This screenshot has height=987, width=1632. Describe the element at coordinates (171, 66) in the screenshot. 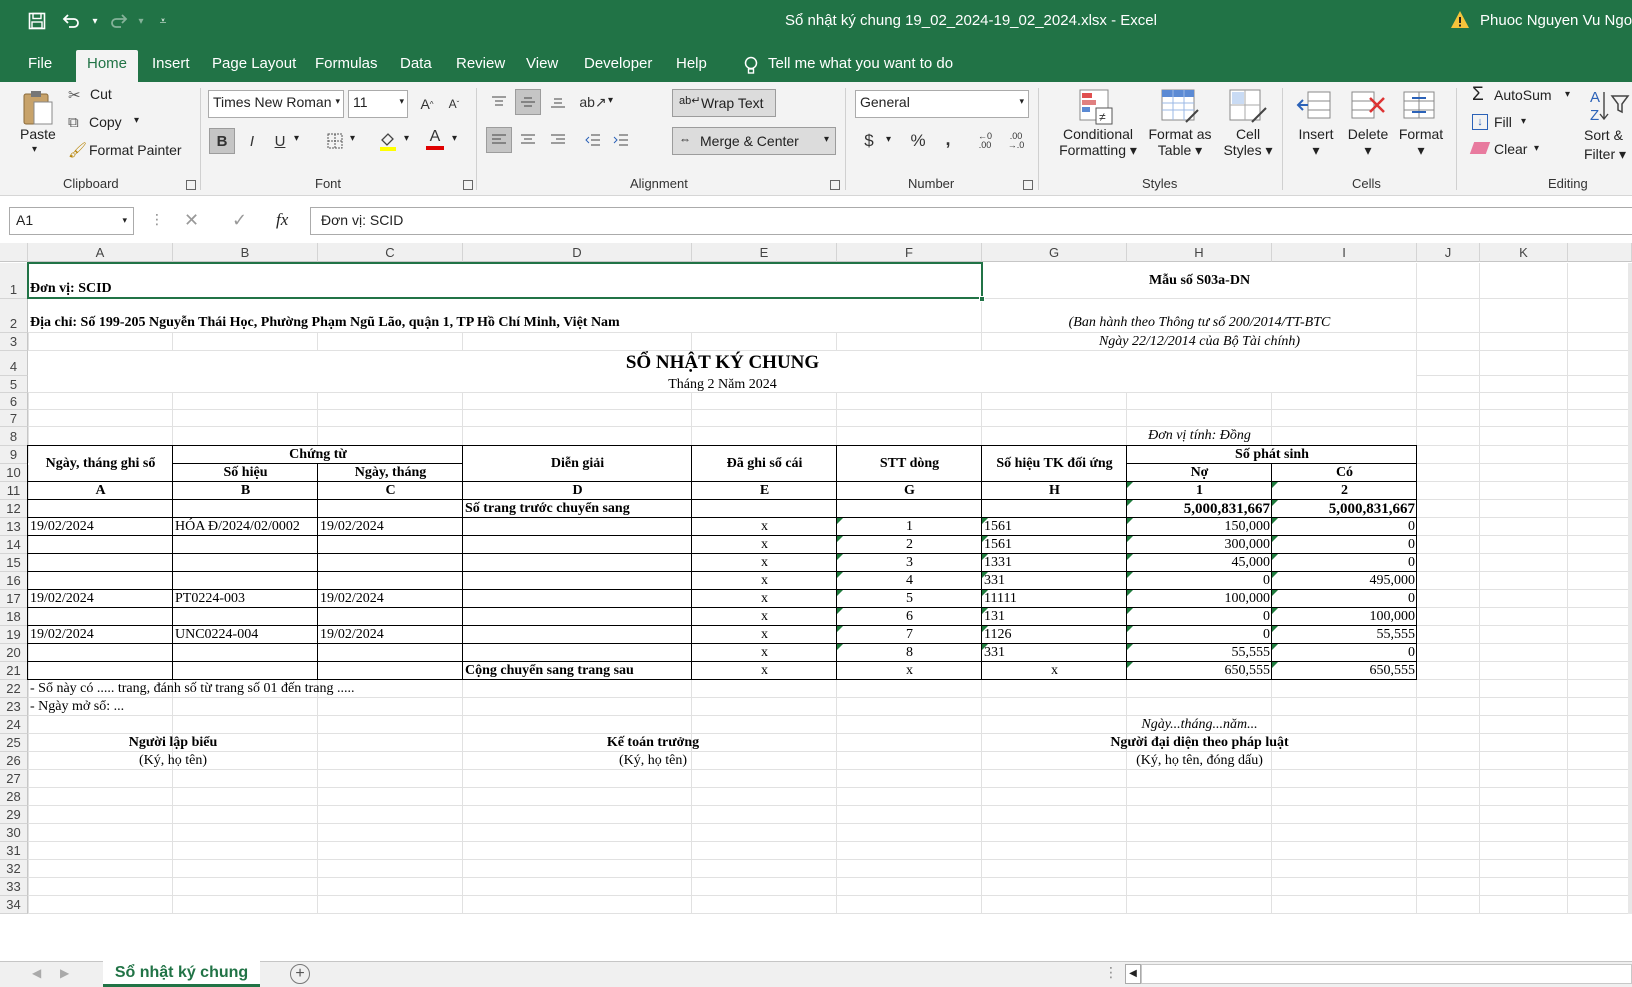

I see `tab-insert: Insert` at that location.